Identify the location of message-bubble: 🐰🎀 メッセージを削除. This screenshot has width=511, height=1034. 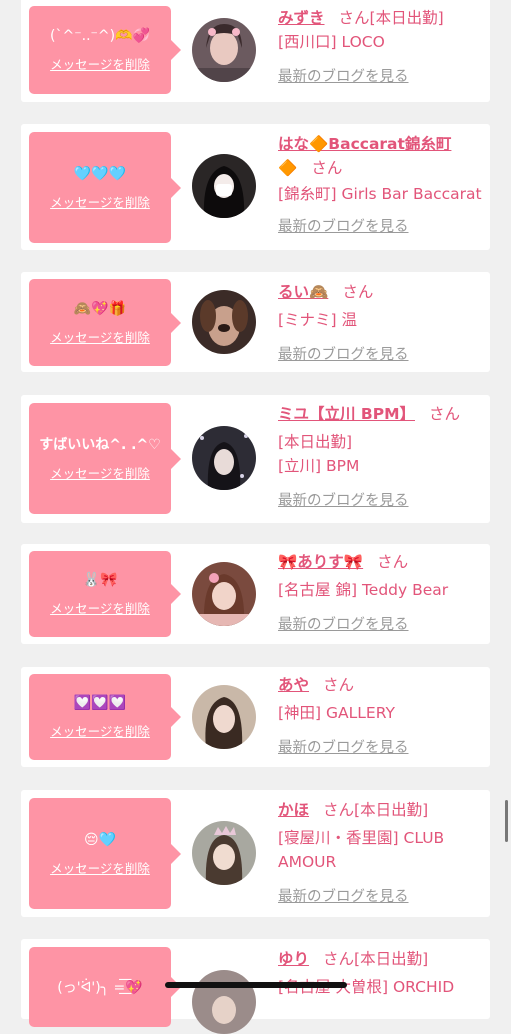
(105, 594).